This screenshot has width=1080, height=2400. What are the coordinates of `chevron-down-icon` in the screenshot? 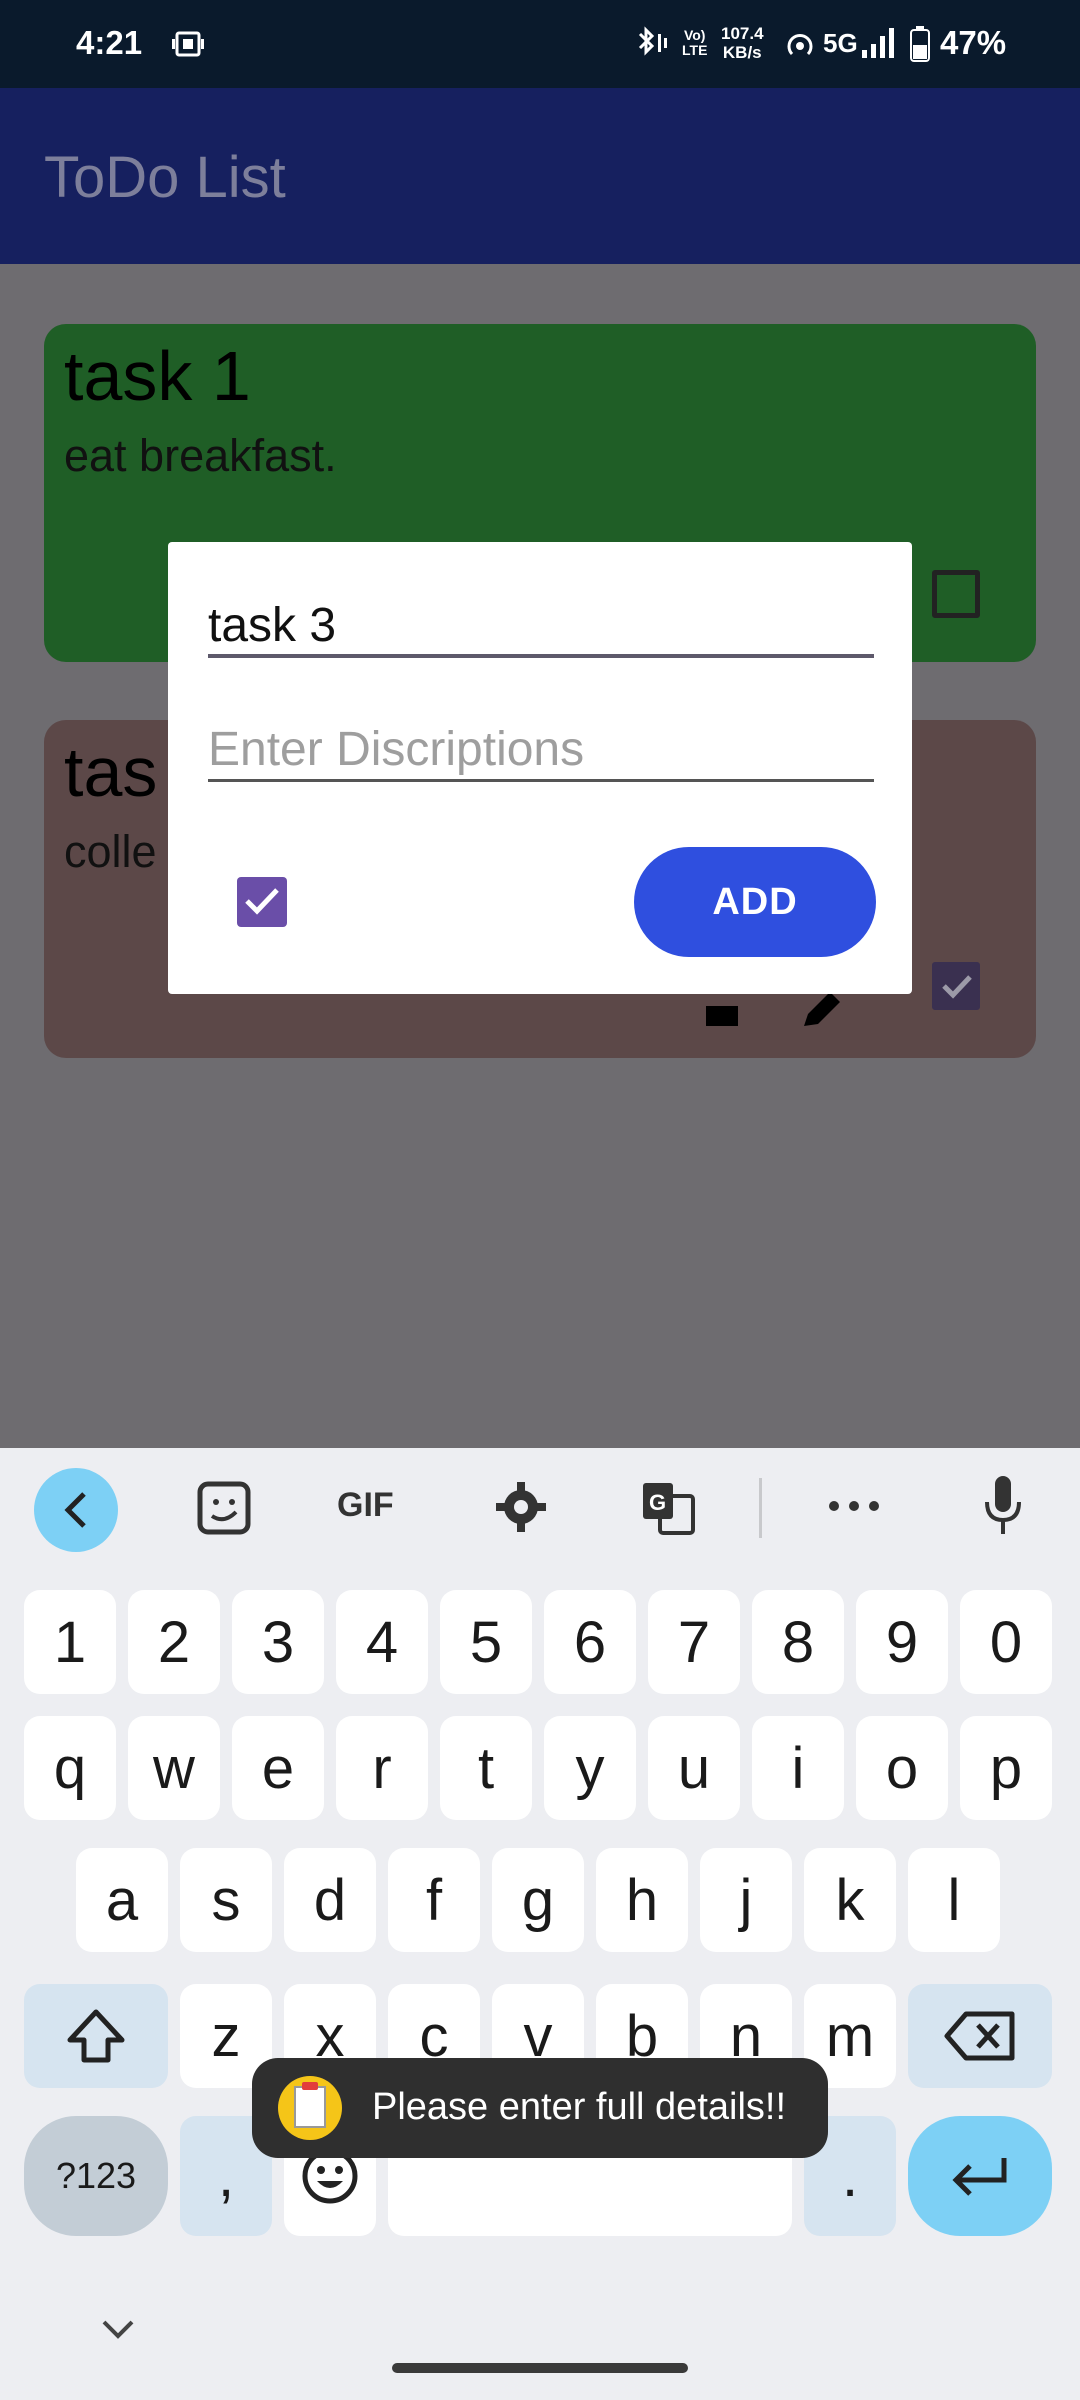 It's located at (118, 2329).